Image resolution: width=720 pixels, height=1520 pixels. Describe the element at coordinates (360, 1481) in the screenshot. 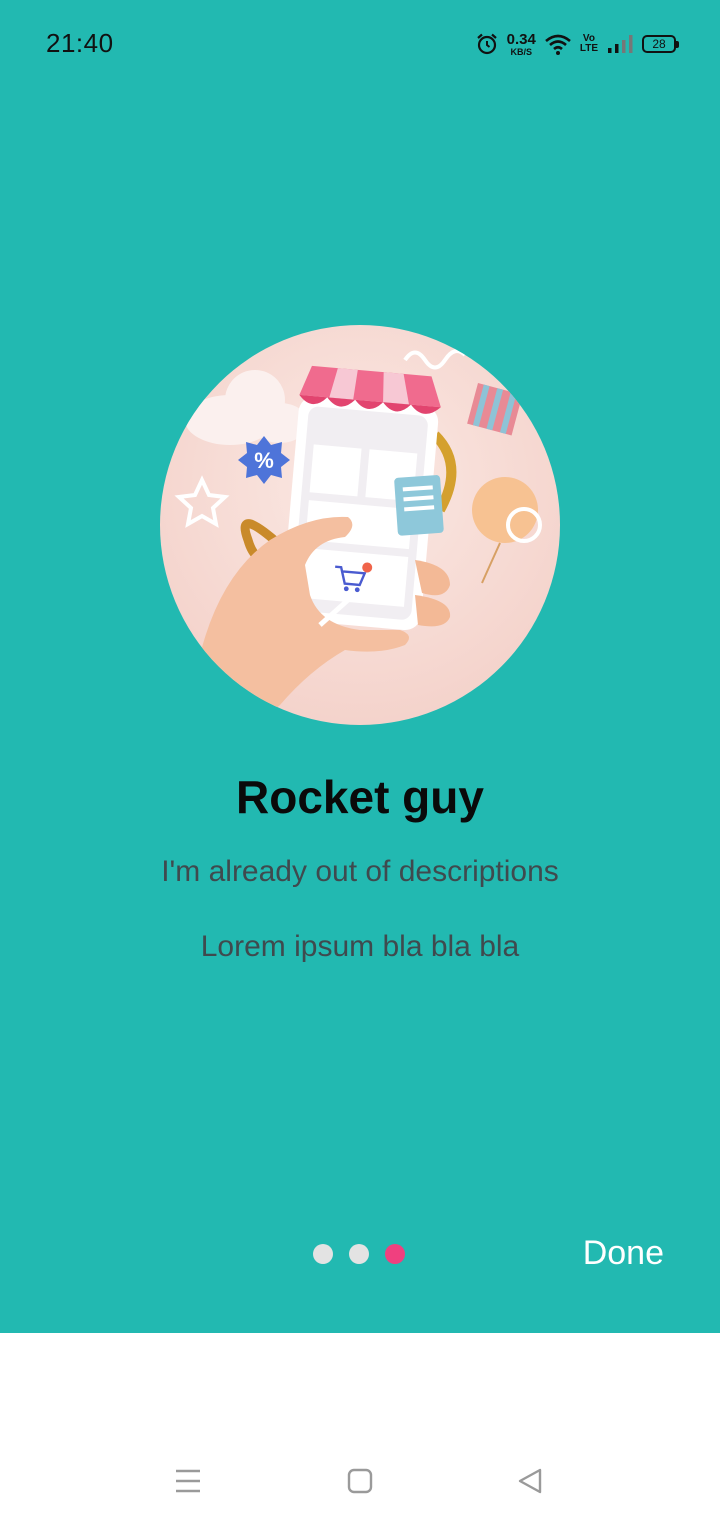

I see `home-icon` at that location.